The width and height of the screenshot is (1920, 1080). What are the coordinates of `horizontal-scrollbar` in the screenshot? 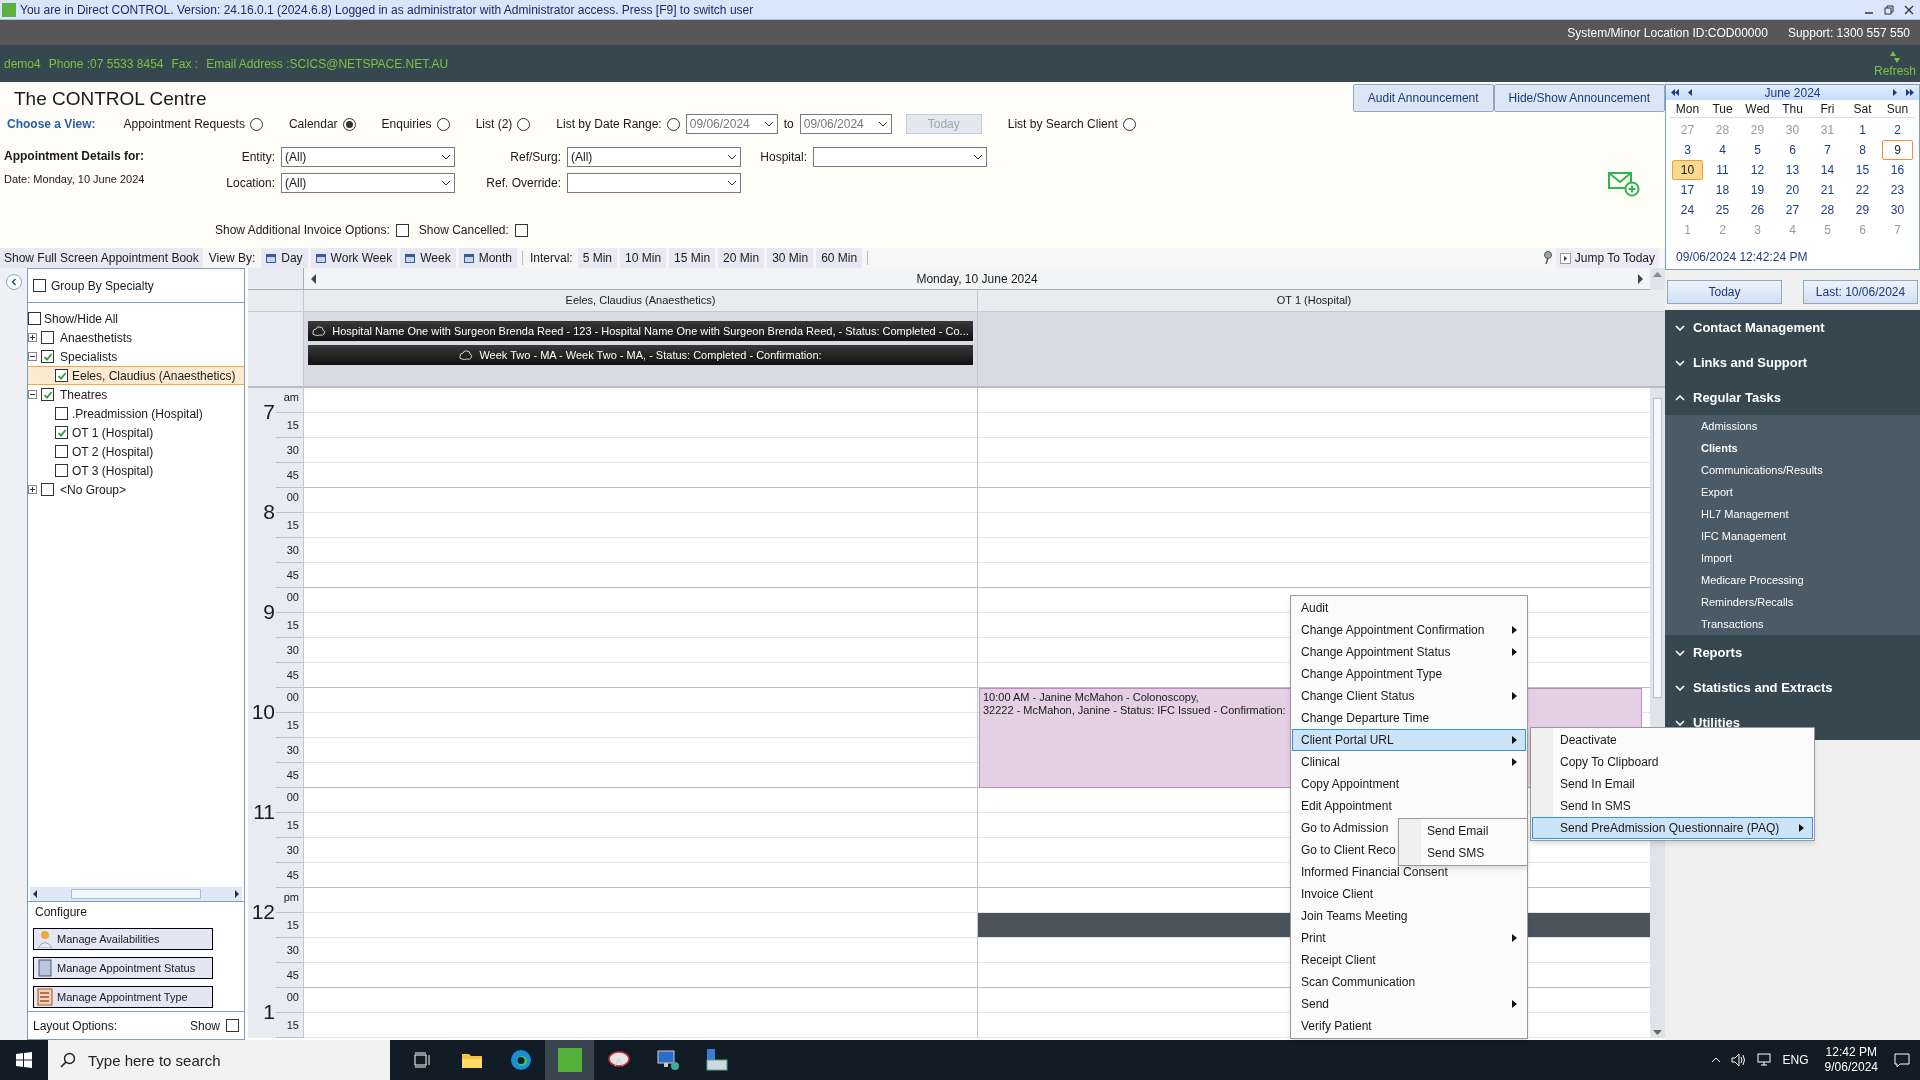 It's located at (136, 894).